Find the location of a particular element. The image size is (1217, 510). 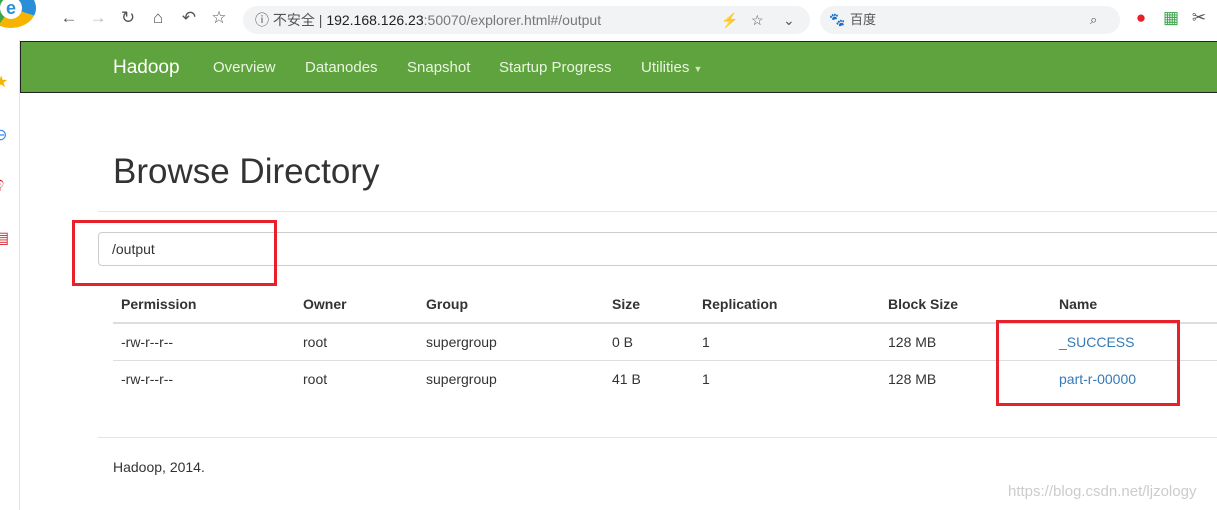

back-icon: ← is located at coordinates (69, 18).